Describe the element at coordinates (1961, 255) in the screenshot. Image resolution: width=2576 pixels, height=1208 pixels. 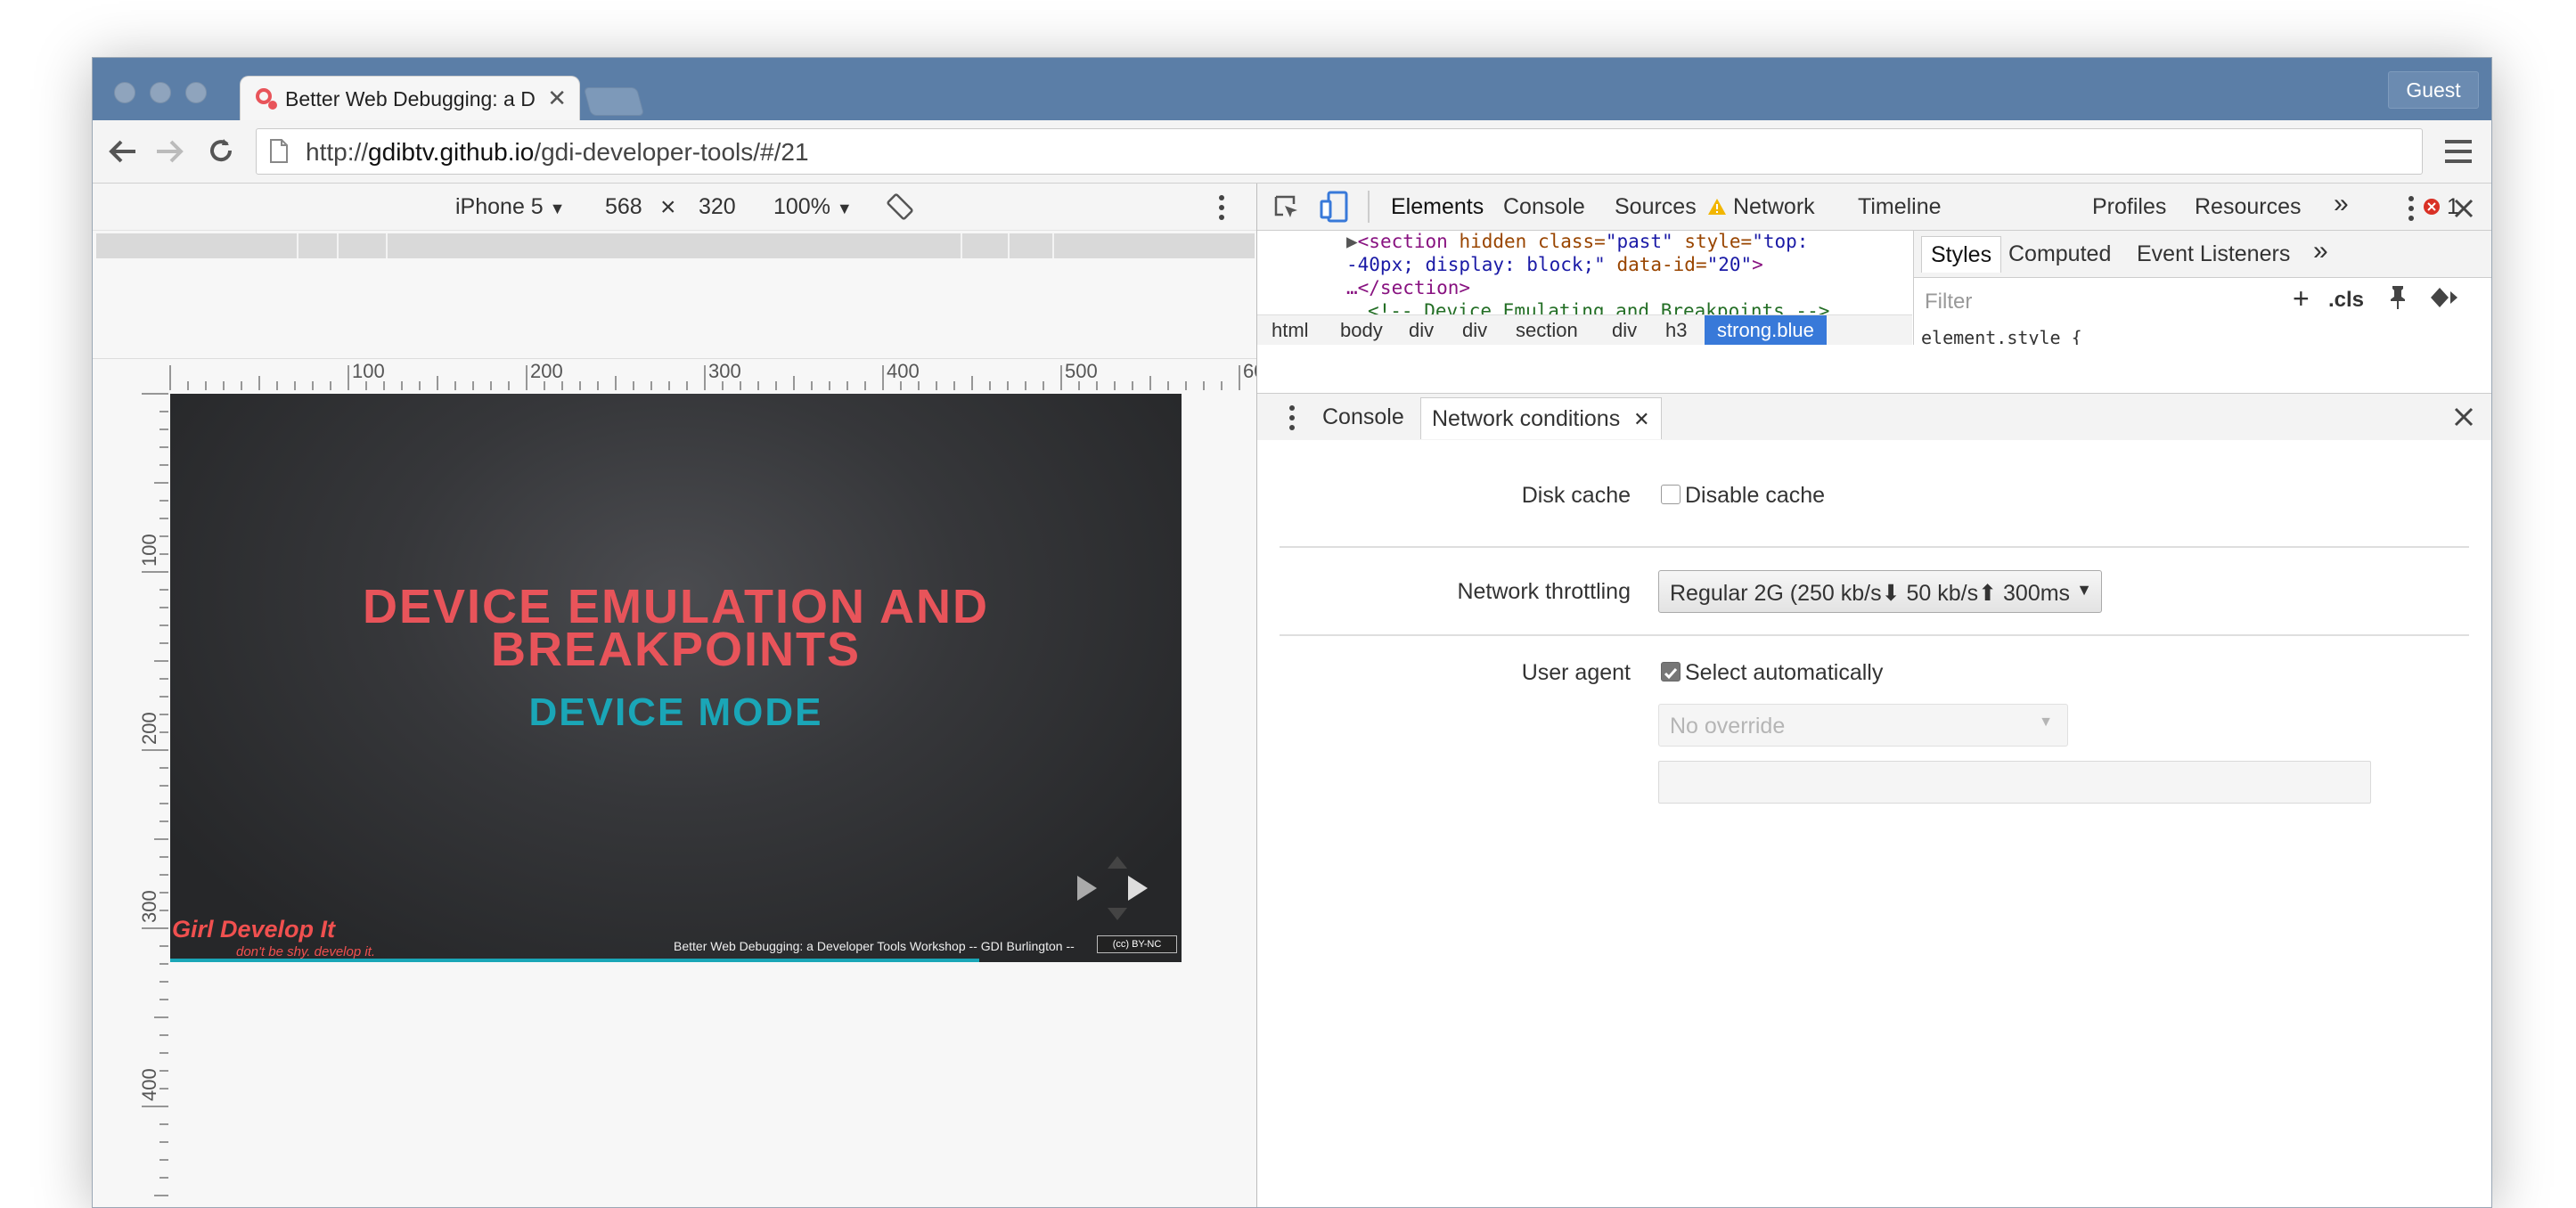
I see `tab-styles: Styles` at that location.